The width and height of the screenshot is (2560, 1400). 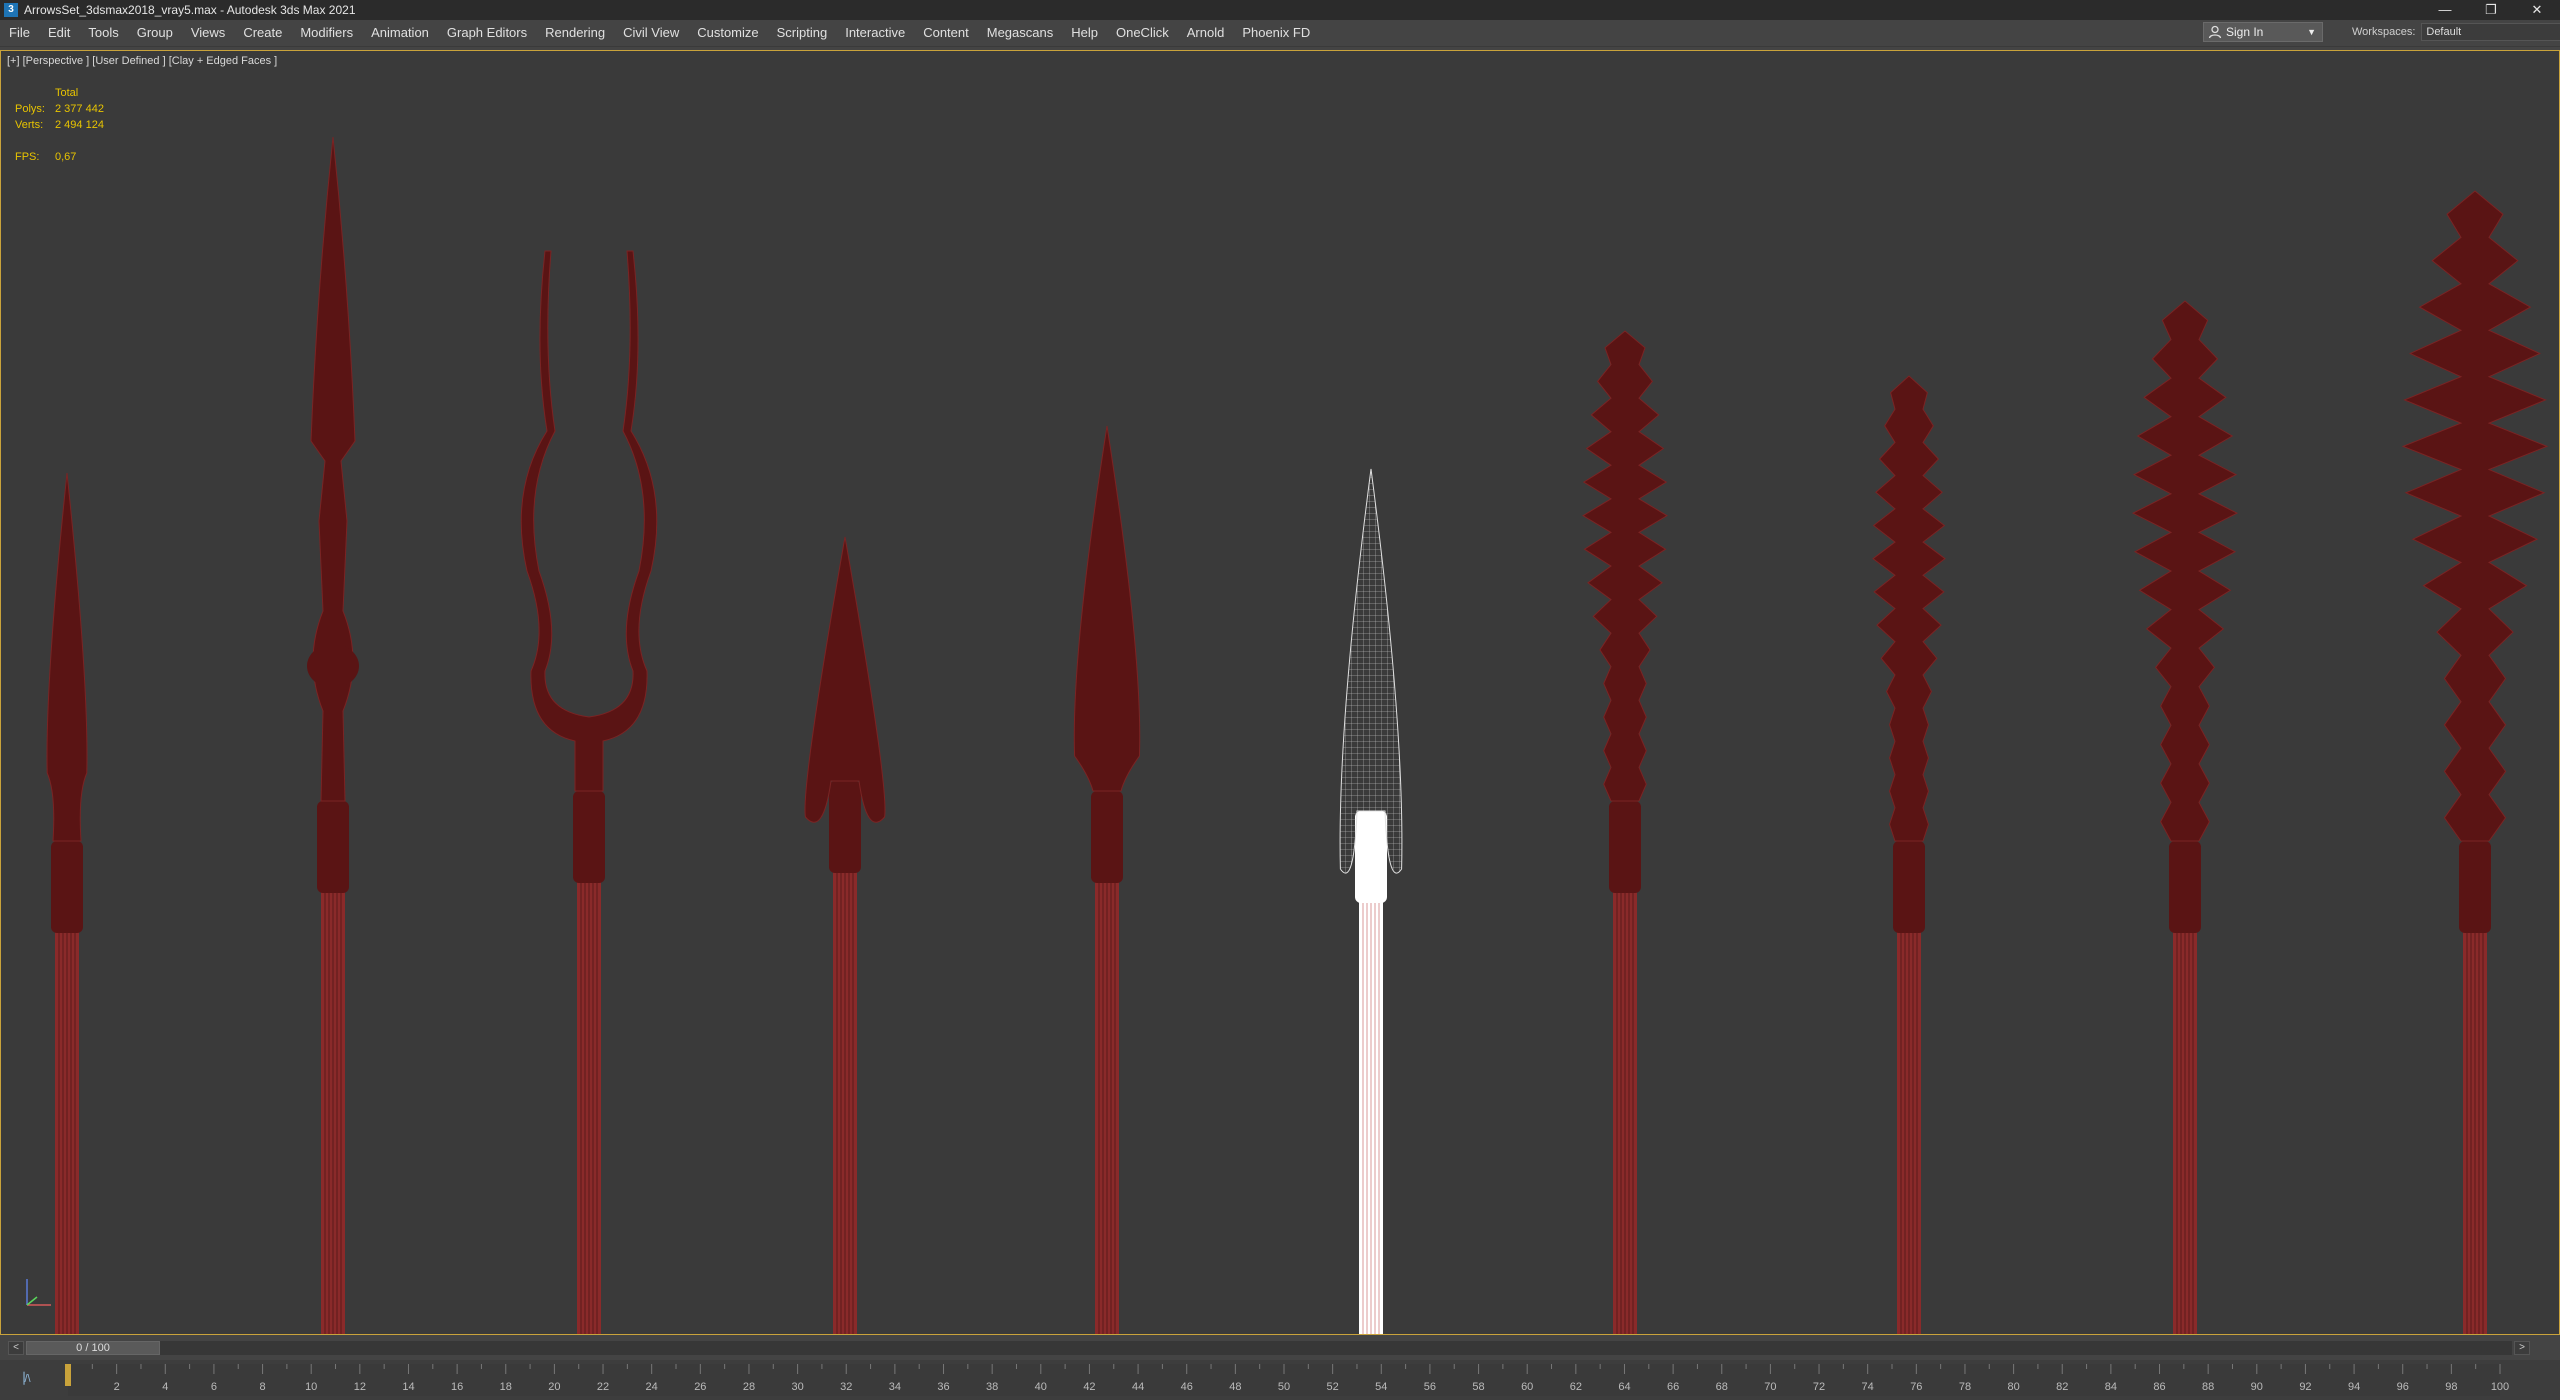 I want to click on spear-10-head, so click(x=2475, y=516).